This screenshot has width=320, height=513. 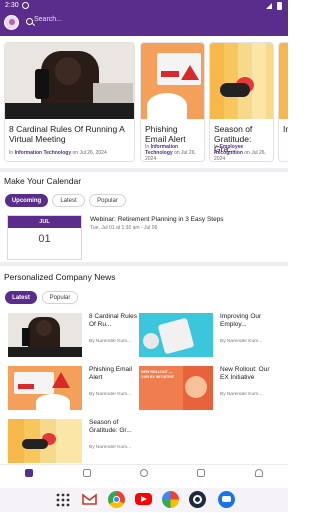 I want to click on meta-prefix: In, so click(x=11, y=153).